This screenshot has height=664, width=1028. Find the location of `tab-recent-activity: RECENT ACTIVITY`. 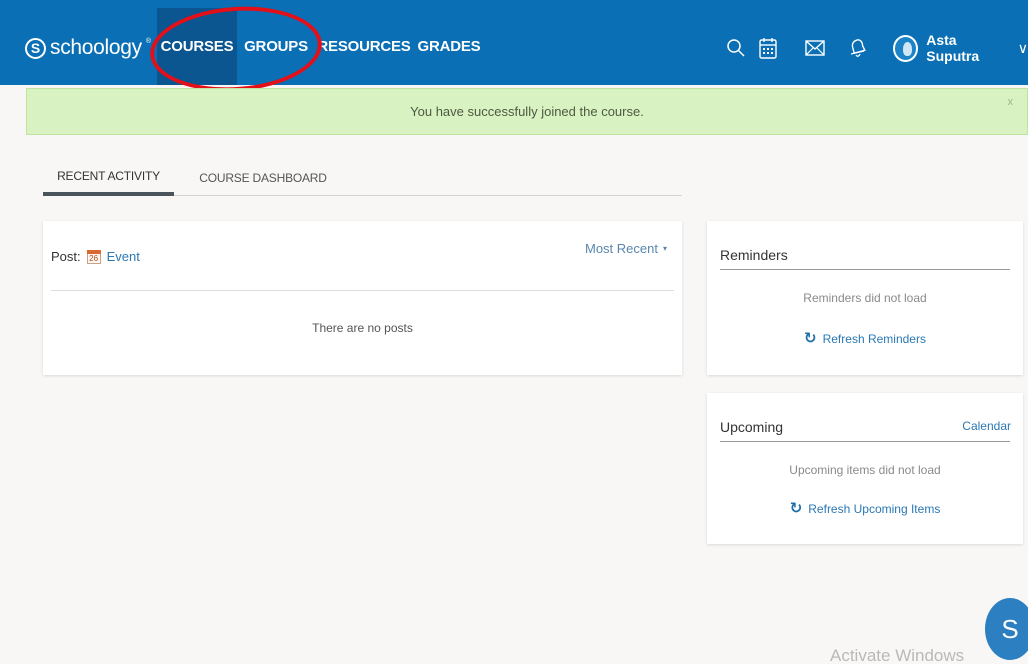

tab-recent-activity: RECENT ACTIVITY is located at coordinates (108, 178).